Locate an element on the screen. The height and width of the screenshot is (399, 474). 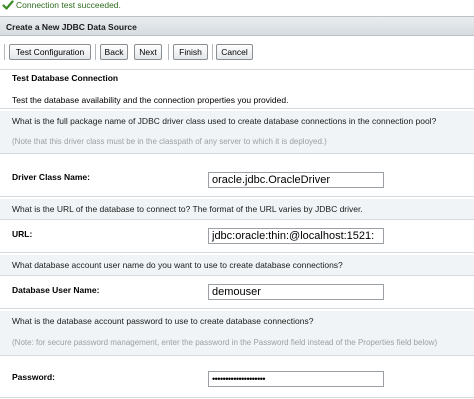
status-text: Connection test succeeded. is located at coordinates (68, 5).